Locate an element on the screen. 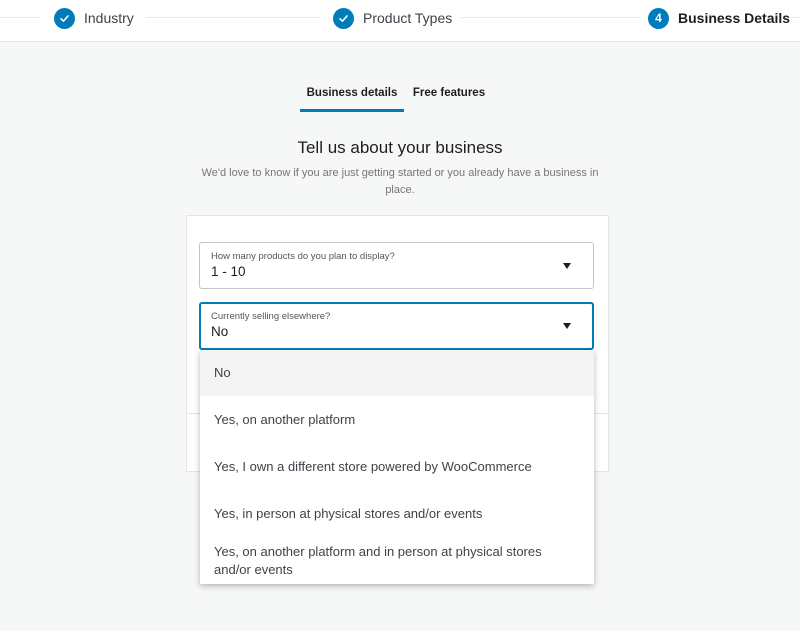  option-no: No is located at coordinates (397, 373).